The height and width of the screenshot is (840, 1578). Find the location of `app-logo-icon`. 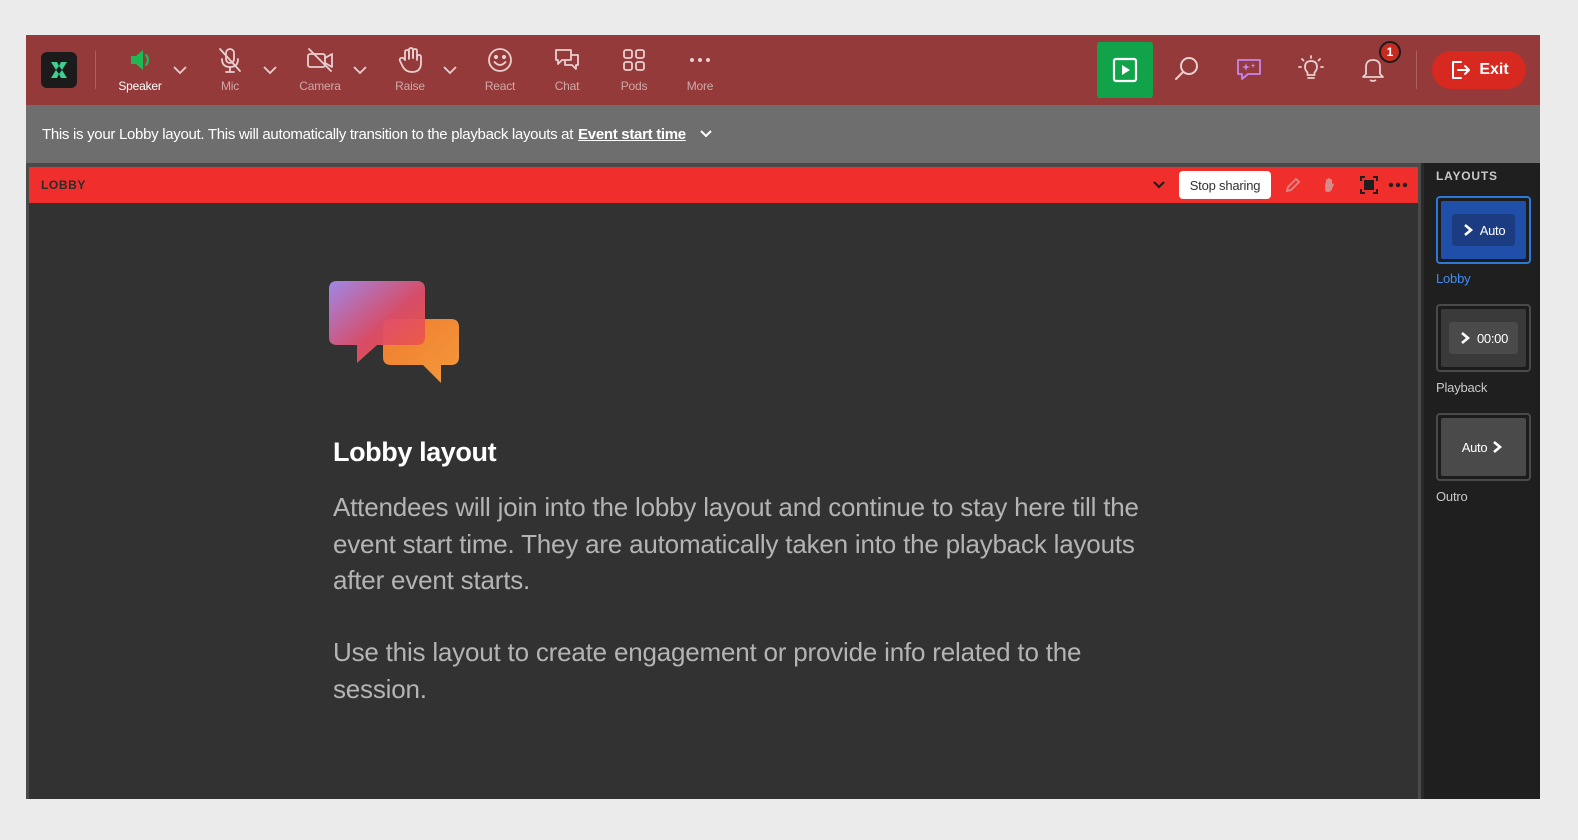

app-logo-icon is located at coordinates (59, 70).